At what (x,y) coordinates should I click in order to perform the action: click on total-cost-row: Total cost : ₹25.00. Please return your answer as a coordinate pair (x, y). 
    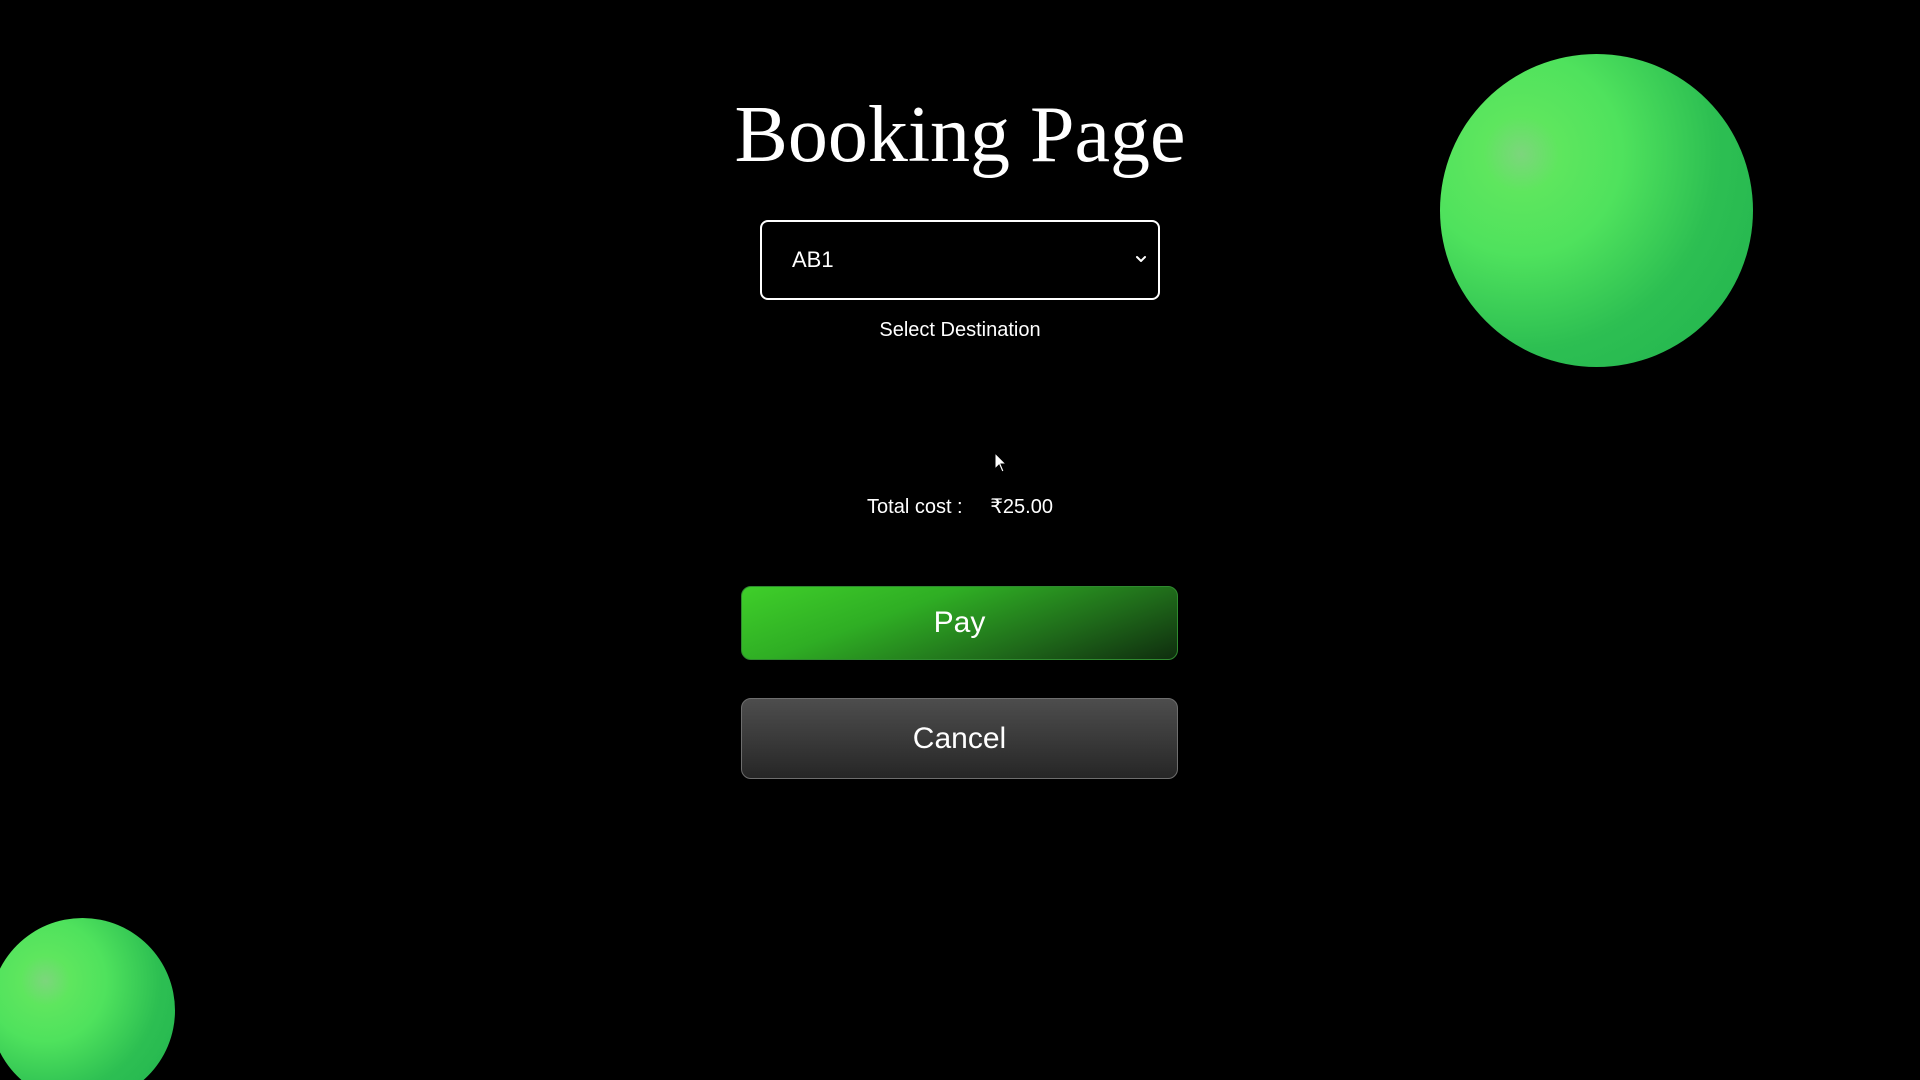
    Looking at the image, I should click on (960, 507).